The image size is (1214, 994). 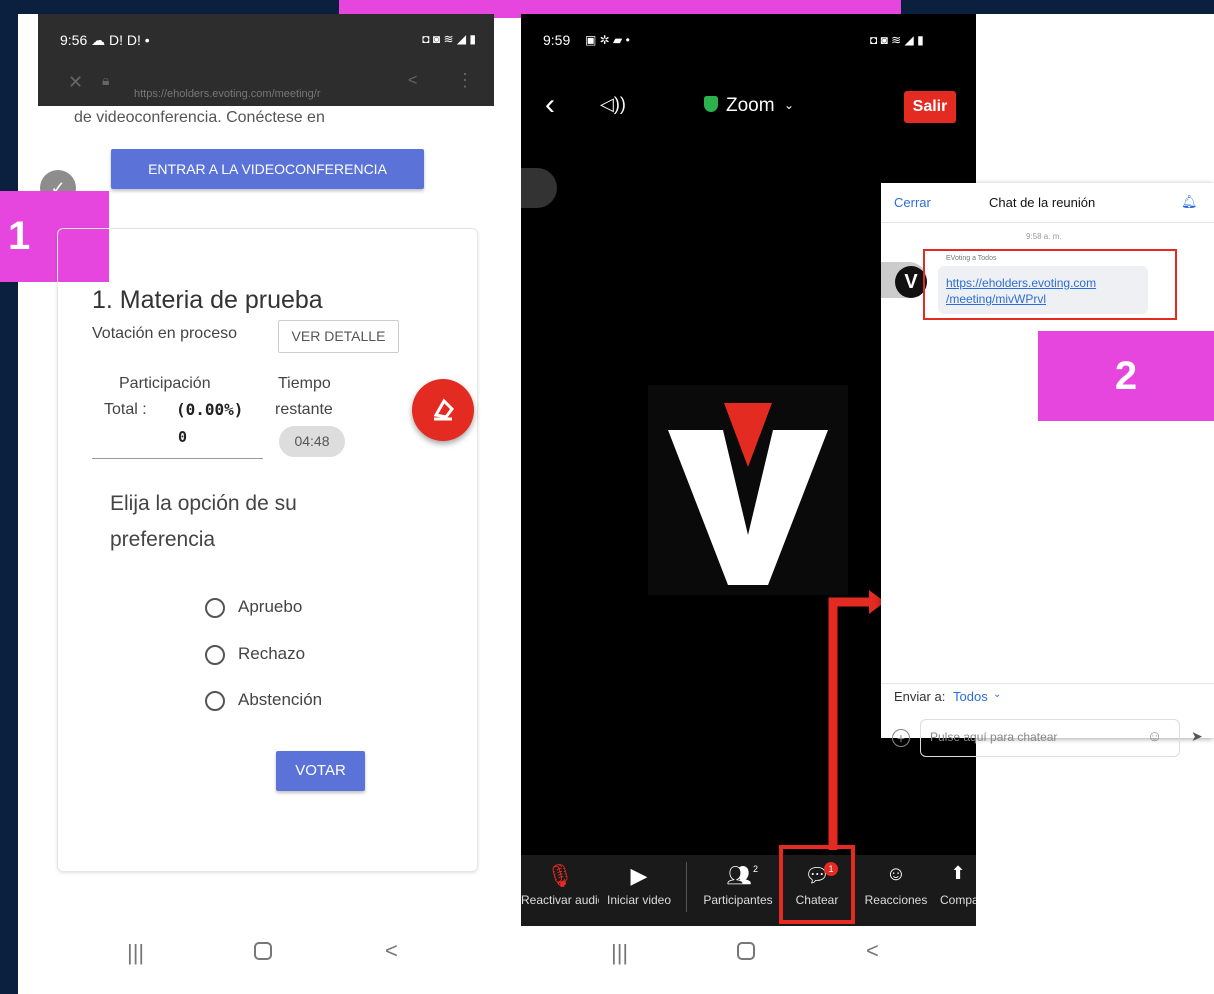 I want to click on view-details-button: VER DETALLE, so click(x=338, y=336).